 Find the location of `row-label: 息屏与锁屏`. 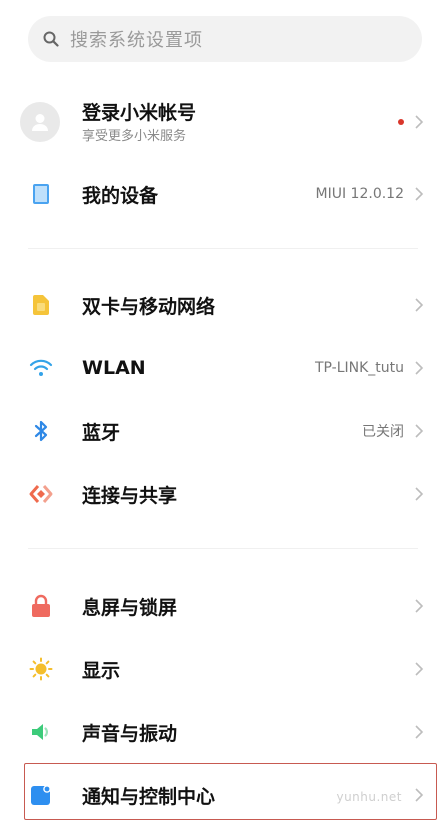

row-label: 息屏与锁屏 is located at coordinates (130, 607).